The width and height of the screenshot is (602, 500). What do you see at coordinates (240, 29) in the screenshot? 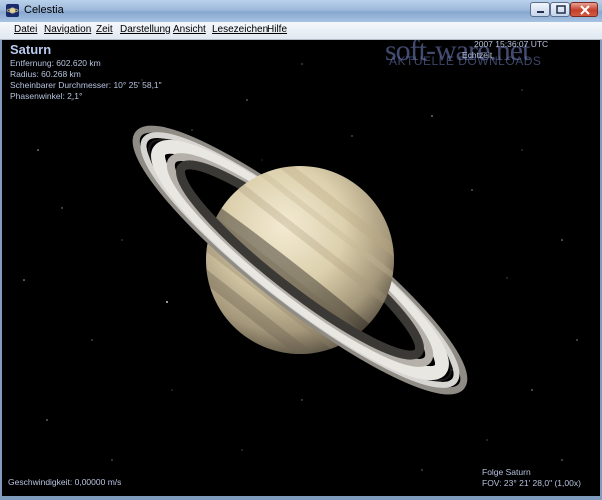
I see `menu-lesezeichen: Lesezeichen` at bounding box center [240, 29].